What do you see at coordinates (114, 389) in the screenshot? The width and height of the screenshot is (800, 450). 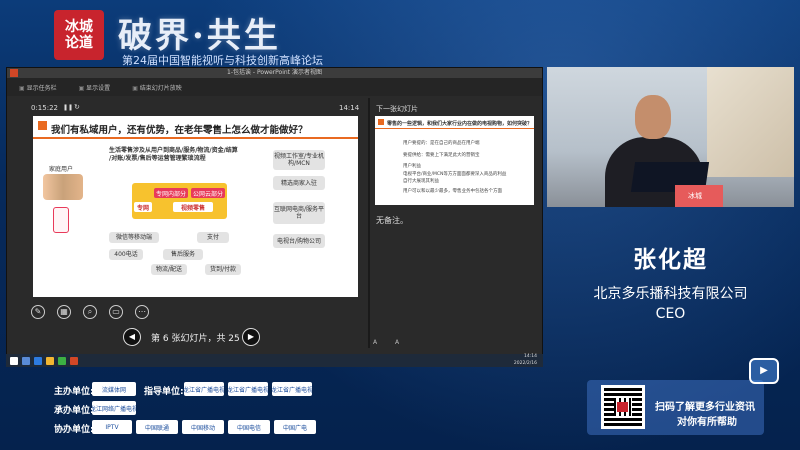 I see `host-logo: 流媒体网` at bounding box center [114, 389].